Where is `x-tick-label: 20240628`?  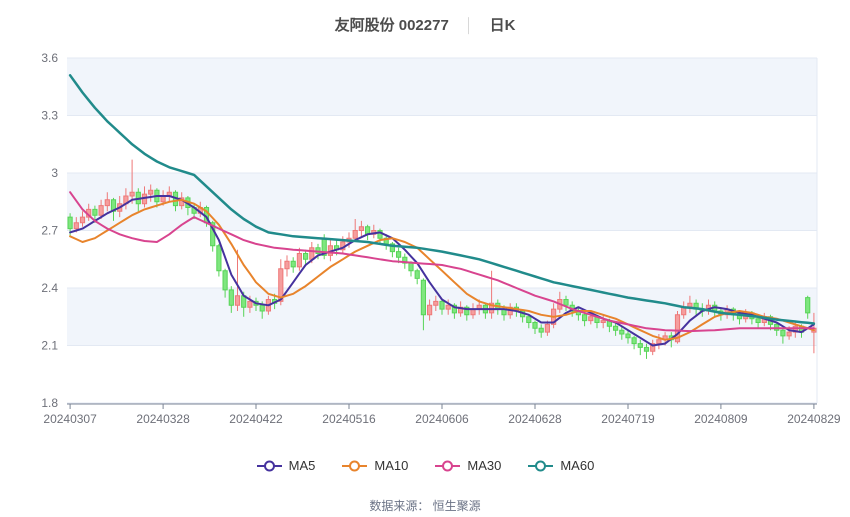 x-tick-label: 20240628 is located at coordinates (535, 419).